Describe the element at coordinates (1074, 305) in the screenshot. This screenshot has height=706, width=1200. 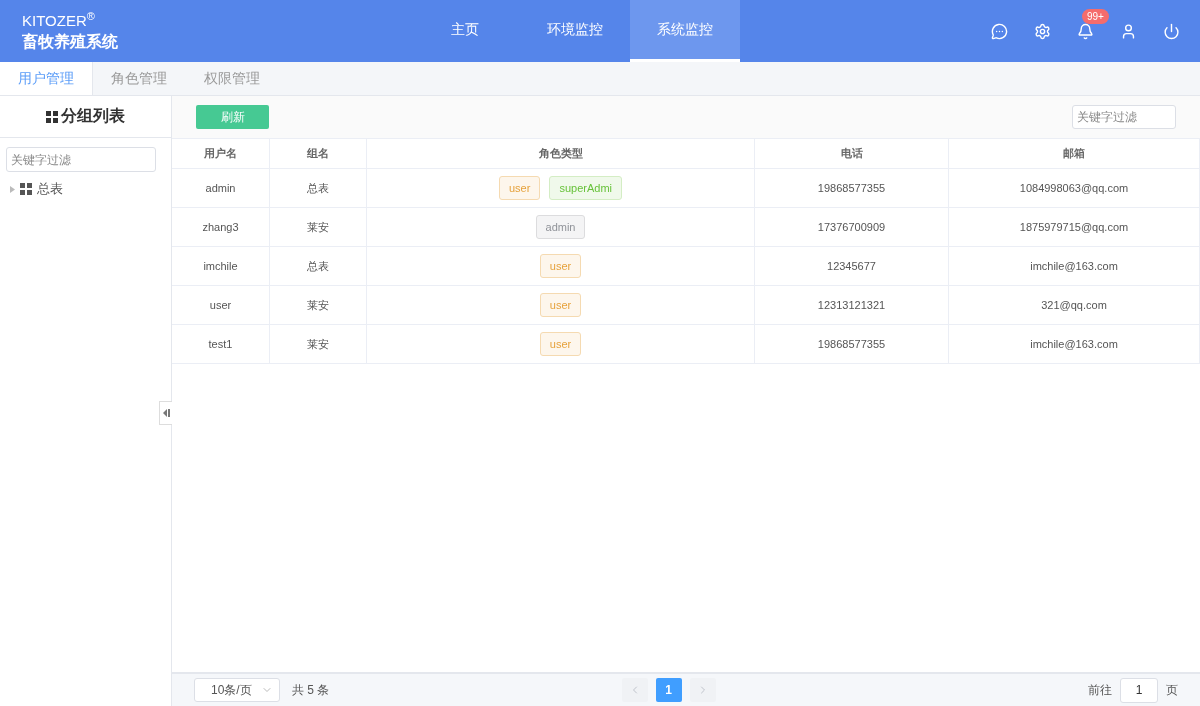
I see `table-cell: 321@qq.com` at that location.